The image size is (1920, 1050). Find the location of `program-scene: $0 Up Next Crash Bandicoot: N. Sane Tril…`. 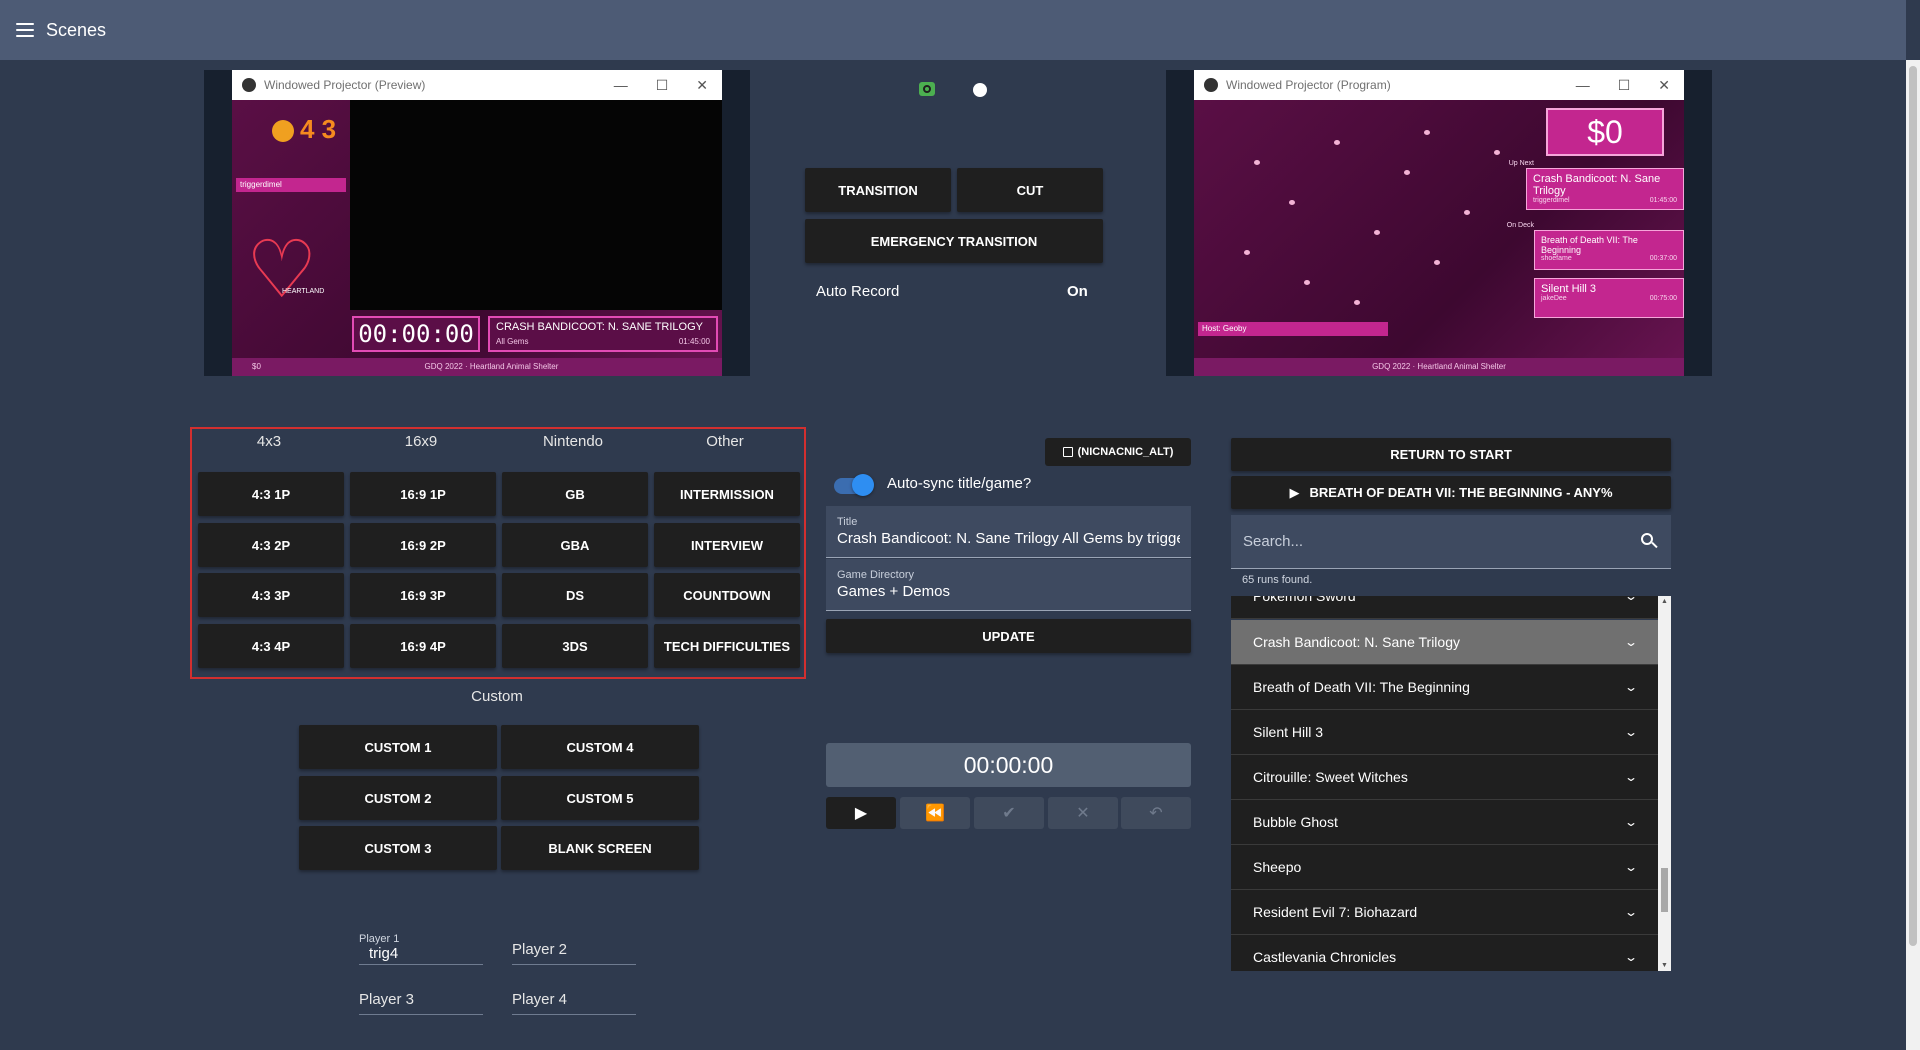

program-scene: $0 Up Next Crash Bandicoot: N. Sane Tril… is located at coordinates (1439, 238).